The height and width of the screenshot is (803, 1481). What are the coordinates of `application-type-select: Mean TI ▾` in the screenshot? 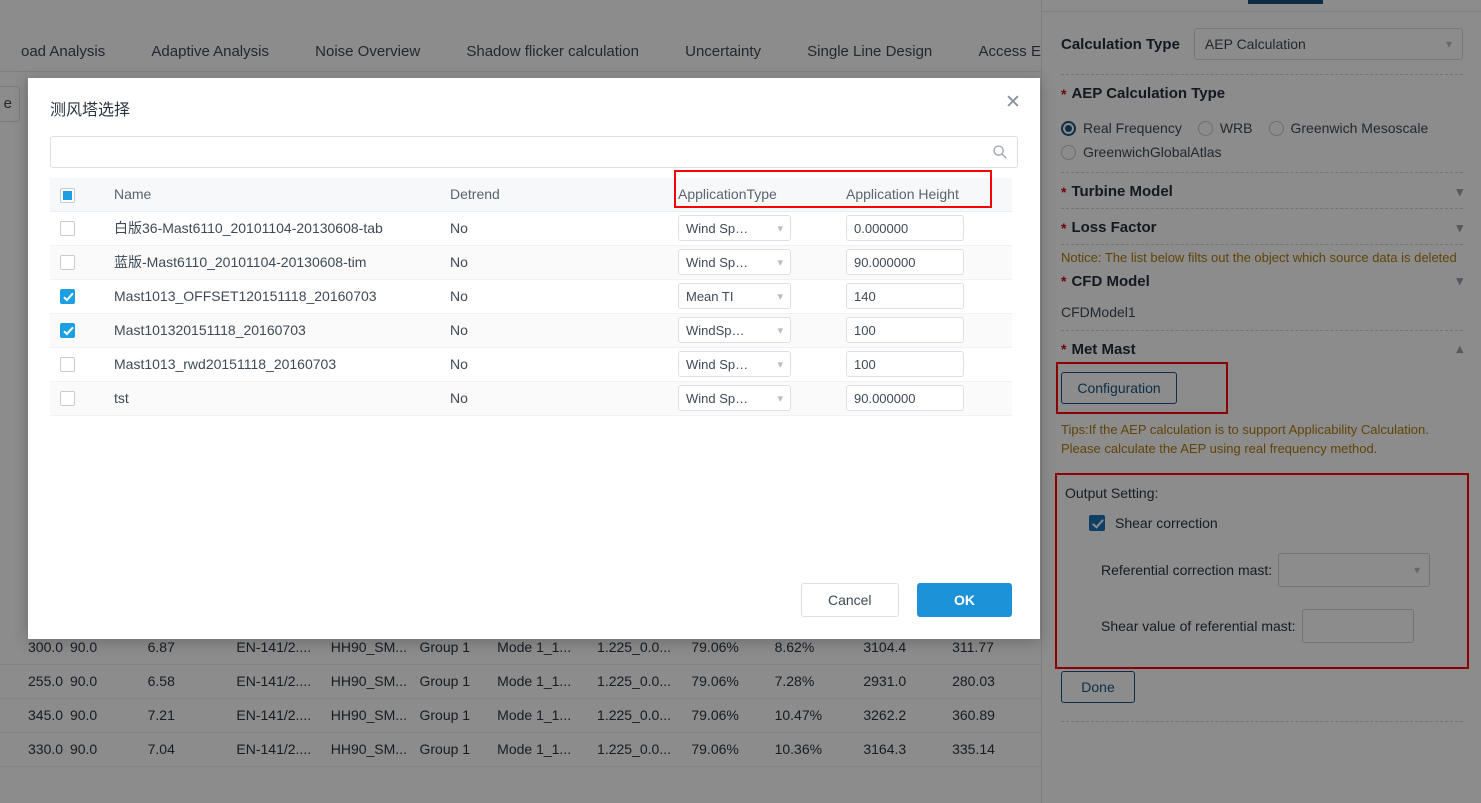 It's located at (734, 296).